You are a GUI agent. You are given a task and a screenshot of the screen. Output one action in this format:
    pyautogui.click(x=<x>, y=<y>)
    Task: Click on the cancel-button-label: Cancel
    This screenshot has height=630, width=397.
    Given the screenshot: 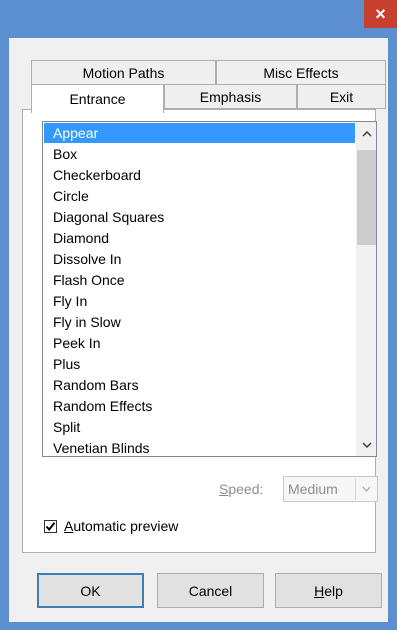 What is the action you would take?
    pyautogui.click(x=210, y=590)
    